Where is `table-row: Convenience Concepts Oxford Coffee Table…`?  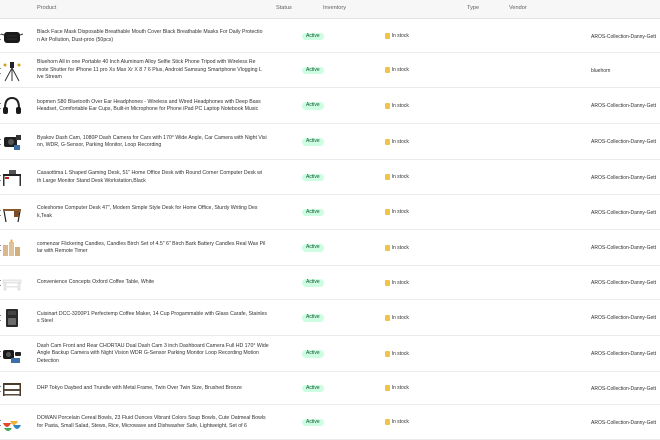 table-row: Convenience Concepts Oxford Coffee Table… is located at coordinates (330, 283).